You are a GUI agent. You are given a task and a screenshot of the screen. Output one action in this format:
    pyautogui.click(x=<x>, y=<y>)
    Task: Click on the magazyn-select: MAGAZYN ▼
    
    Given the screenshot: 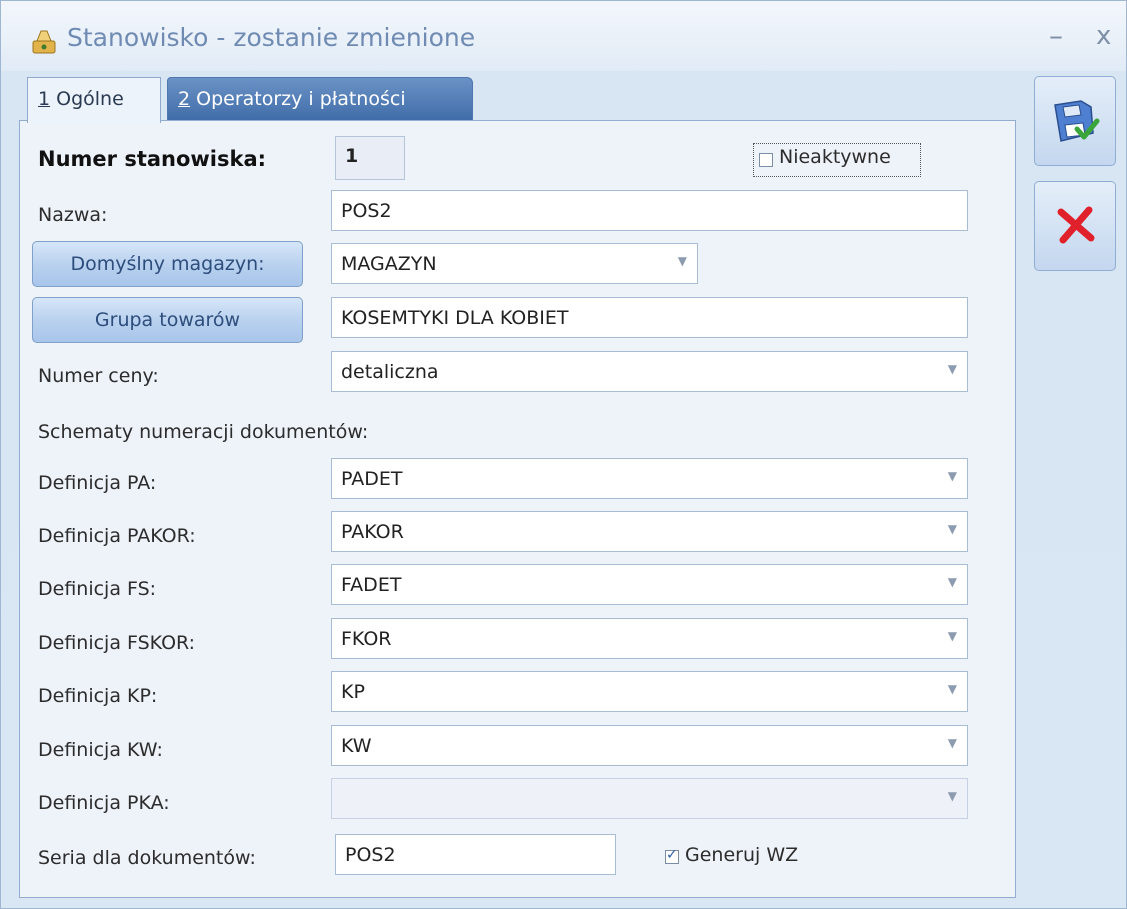 What is the action you would take?
    pyautogui.click(x=514, y=263)
    